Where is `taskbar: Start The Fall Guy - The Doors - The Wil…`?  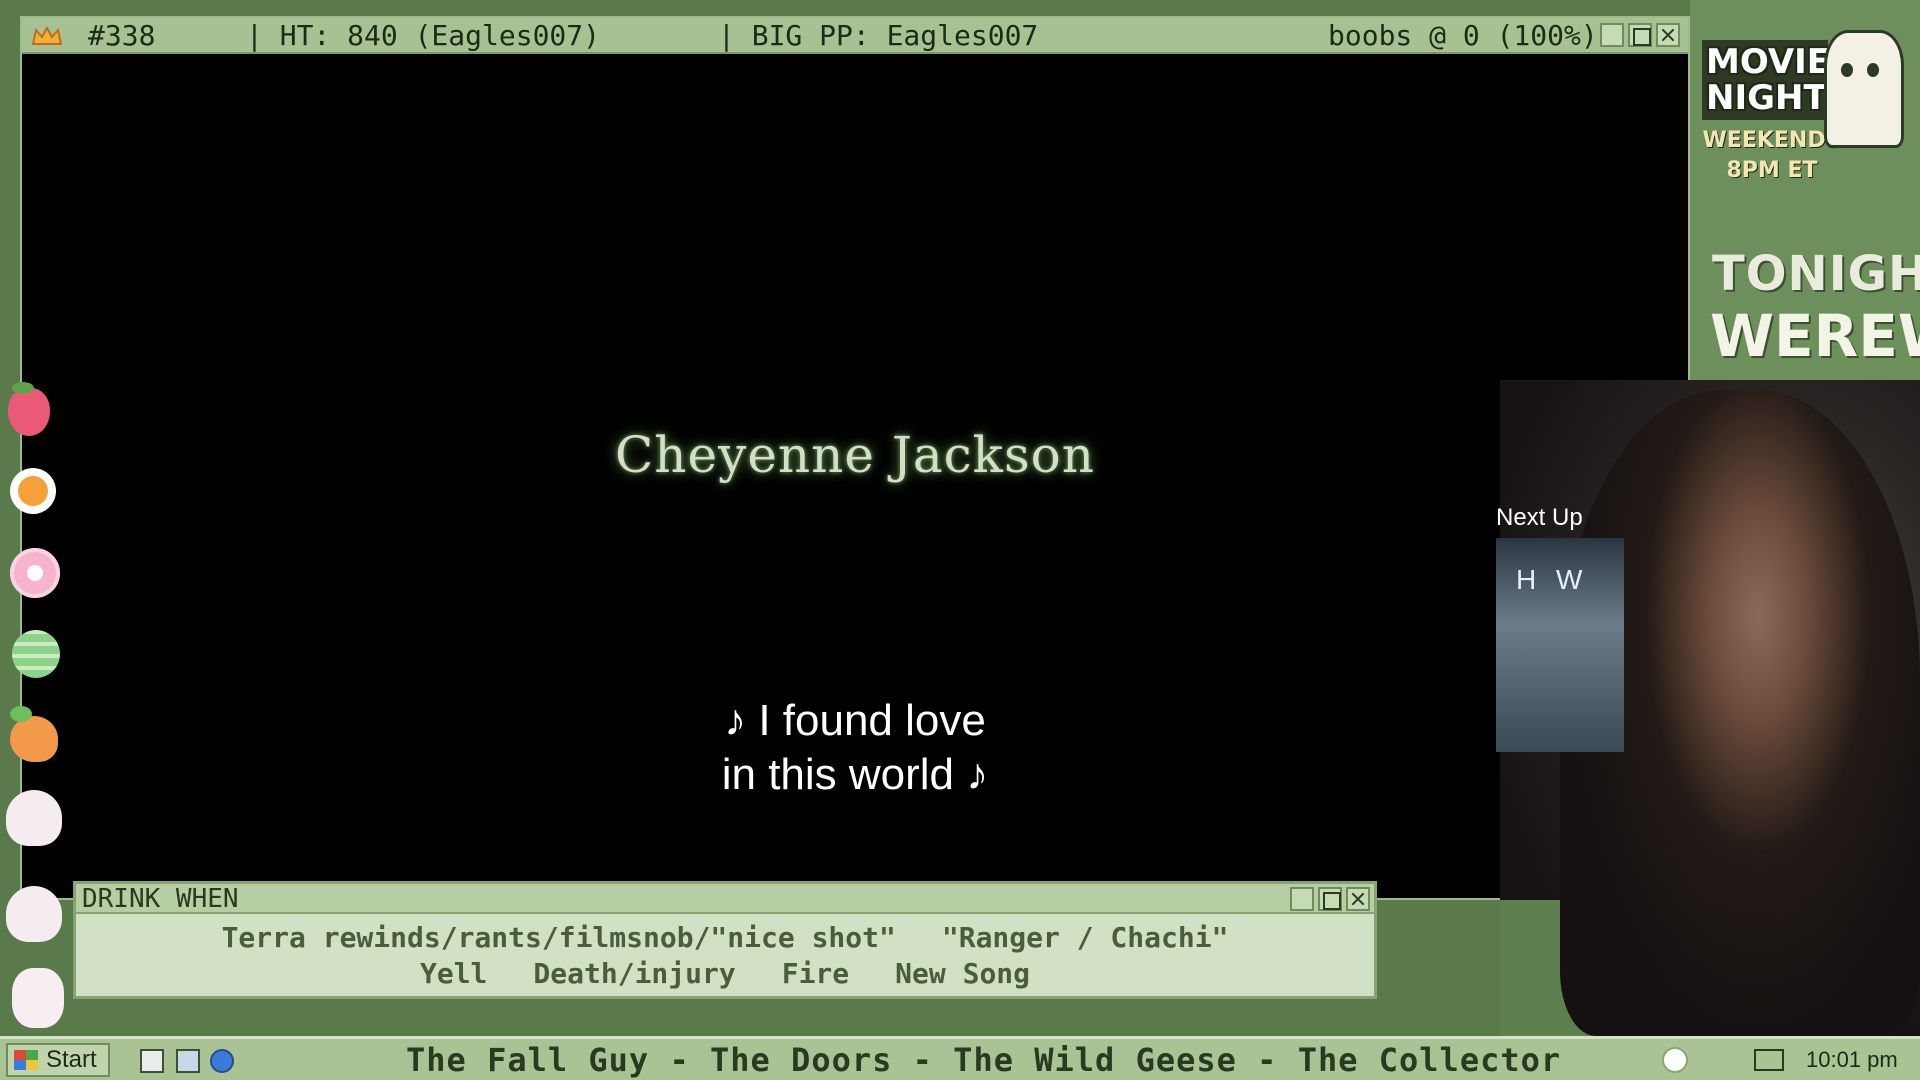
taskbar: Start The Fall Guy - The Doors - The Wil… is located at coordinates (960, 1058).